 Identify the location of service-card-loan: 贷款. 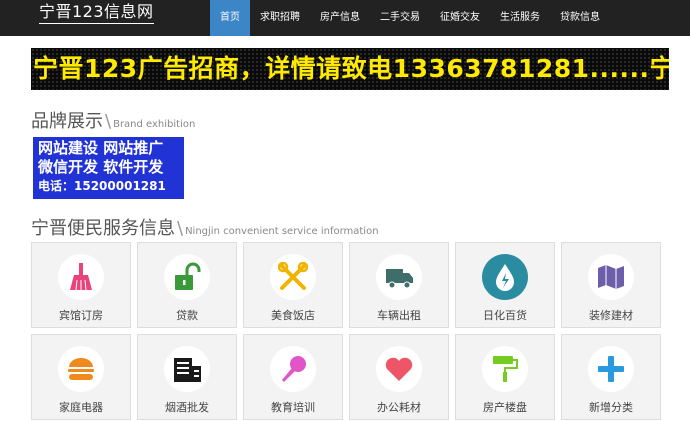
(187, 285).